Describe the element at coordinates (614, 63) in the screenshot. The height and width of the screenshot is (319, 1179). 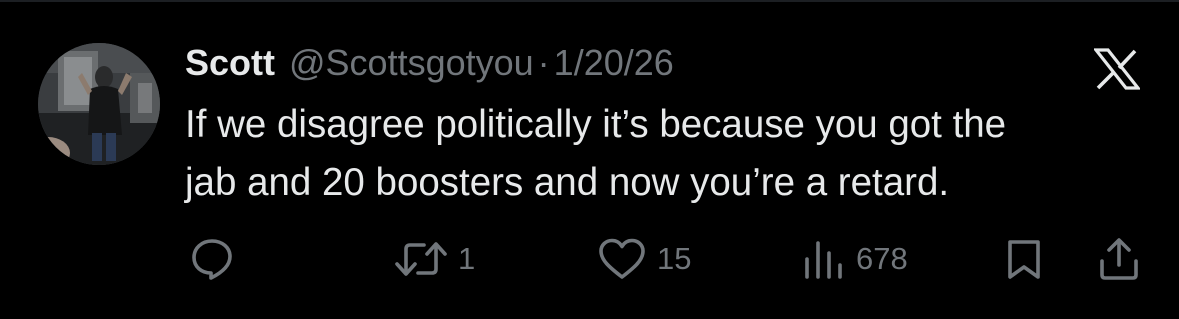
I see `tweet-date: 1/20/26` at that location.